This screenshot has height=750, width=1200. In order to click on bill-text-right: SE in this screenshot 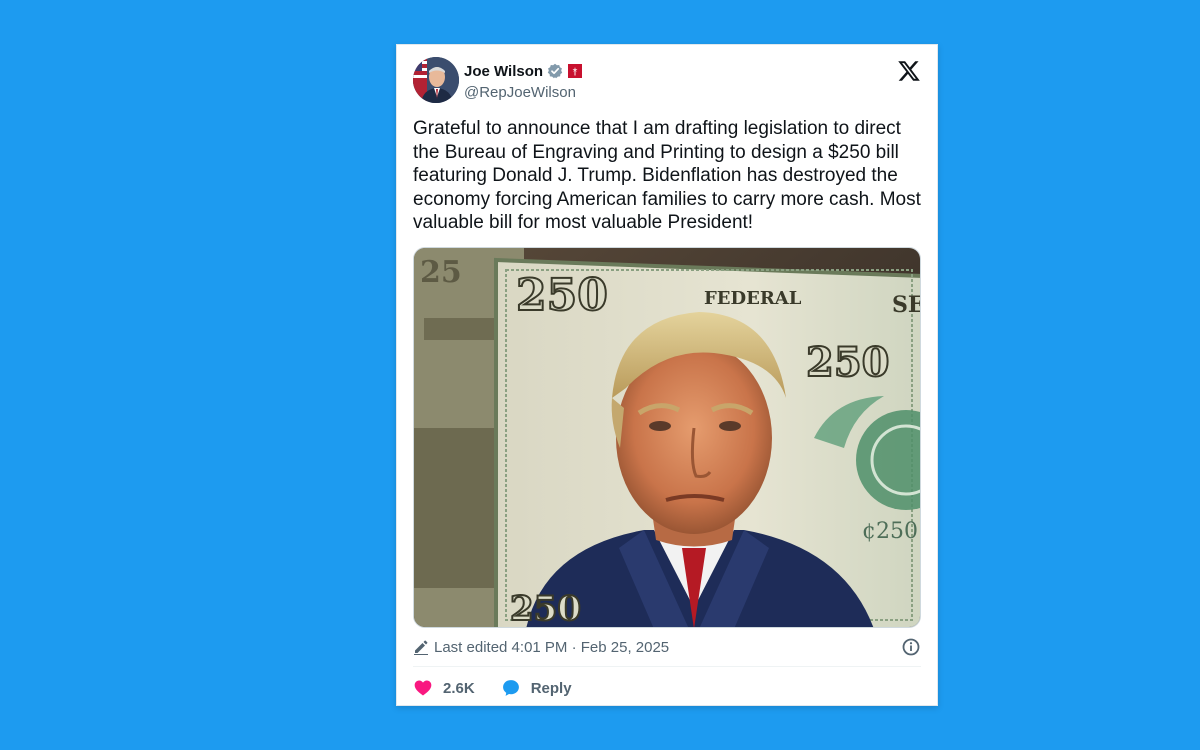, I will do `click(906, 305)`.